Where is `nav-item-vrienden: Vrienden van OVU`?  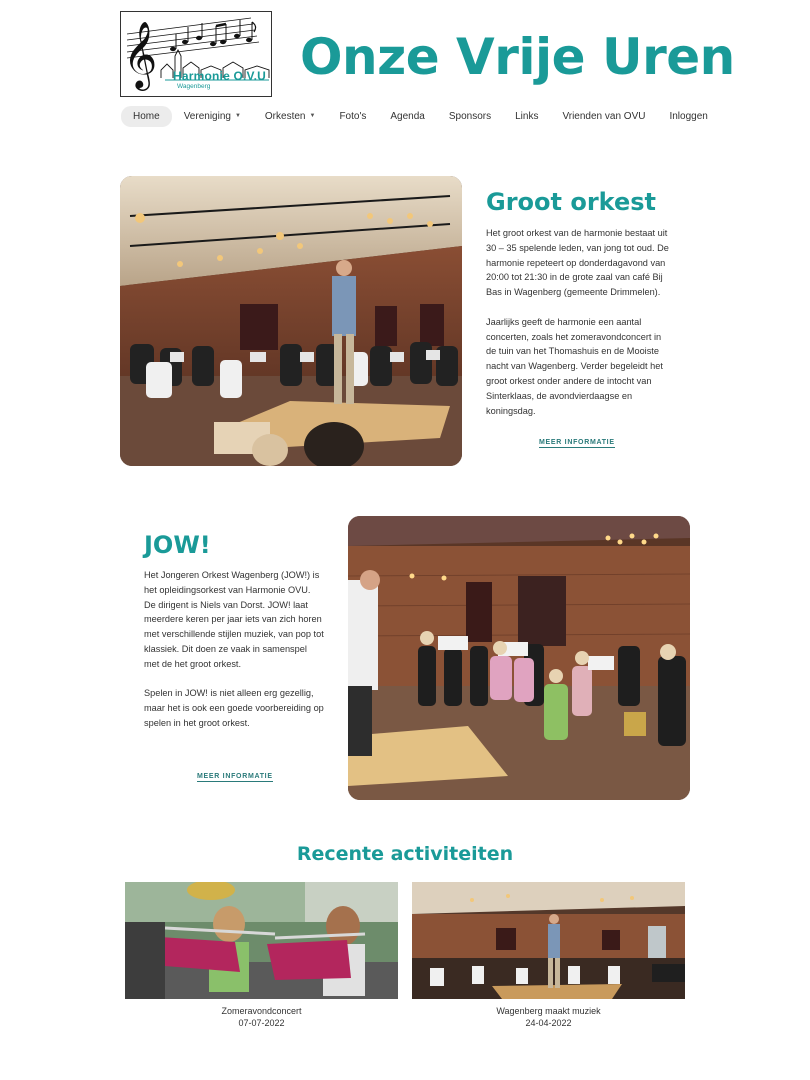
nav-item-vrienden: Vrienden van OVU is located at coordinates (603, 116).